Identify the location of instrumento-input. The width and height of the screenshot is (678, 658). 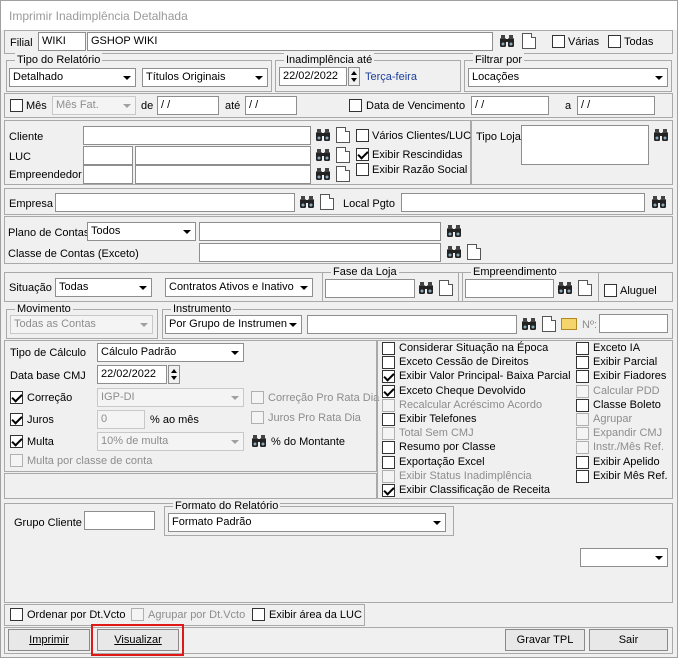
(412, 324).